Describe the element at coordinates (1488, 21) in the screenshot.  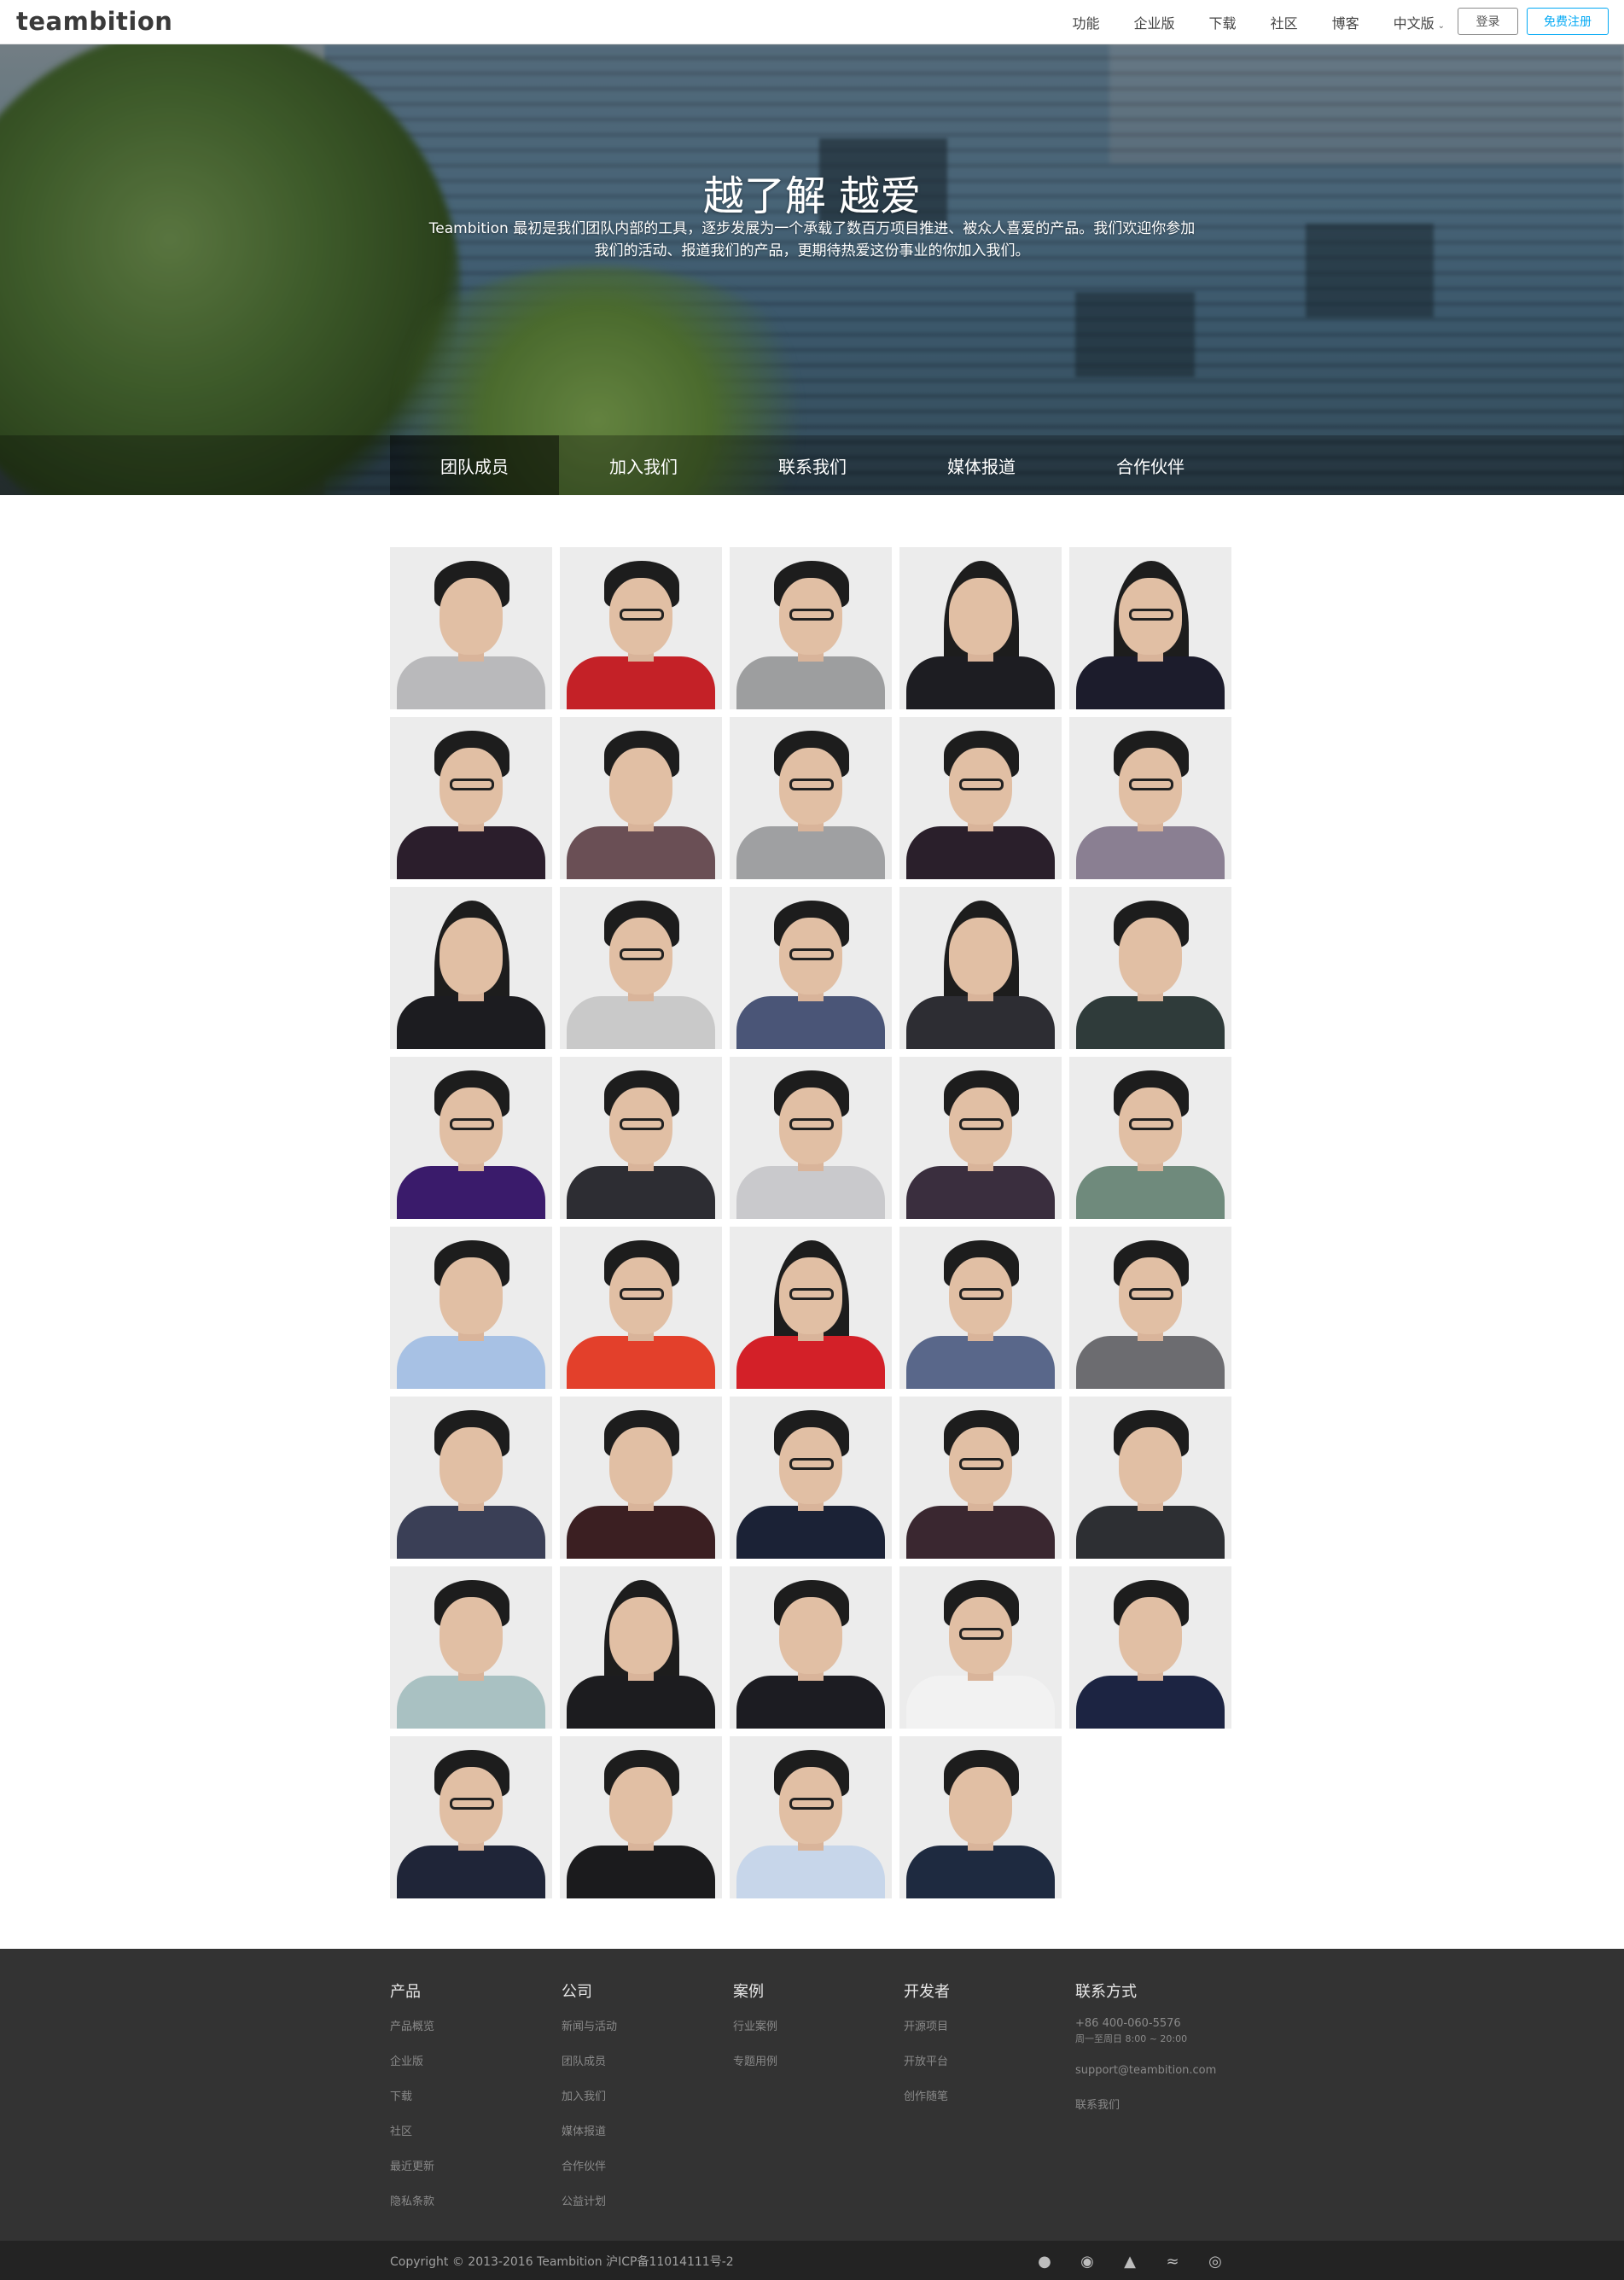
I see `login-button: 登录` at that location.